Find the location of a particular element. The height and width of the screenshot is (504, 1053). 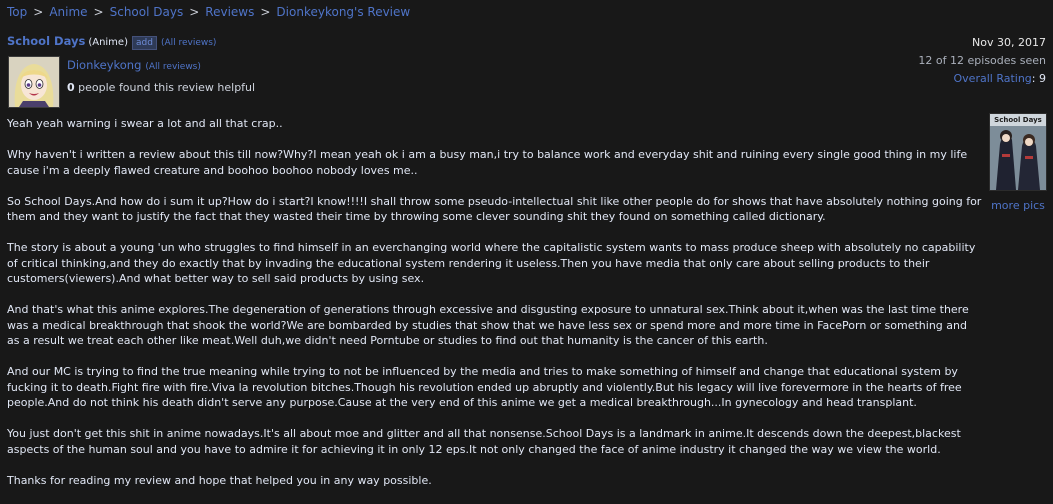

anime-title-line: School Days (Anime) add (All reviews) is located at coordinates (111, 42).